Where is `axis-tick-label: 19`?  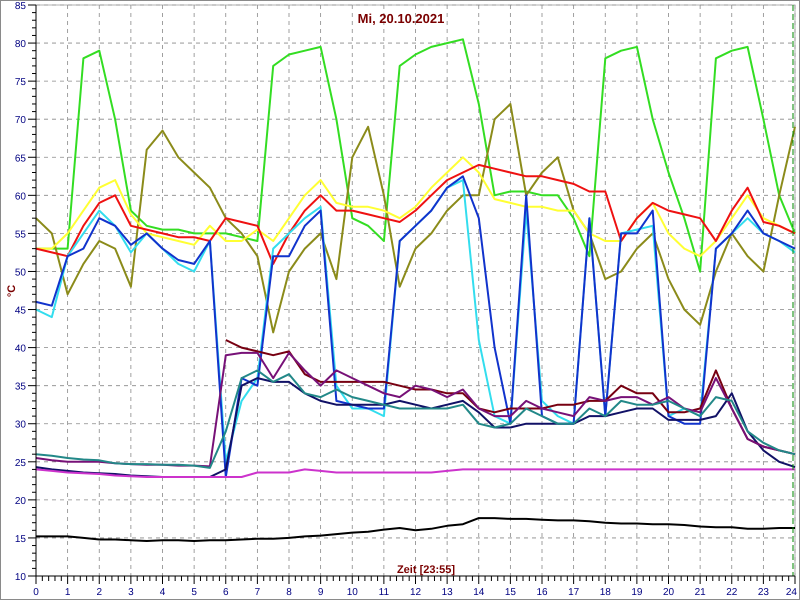 axis-tick-label: 19 is located at coordinates (636, 592).